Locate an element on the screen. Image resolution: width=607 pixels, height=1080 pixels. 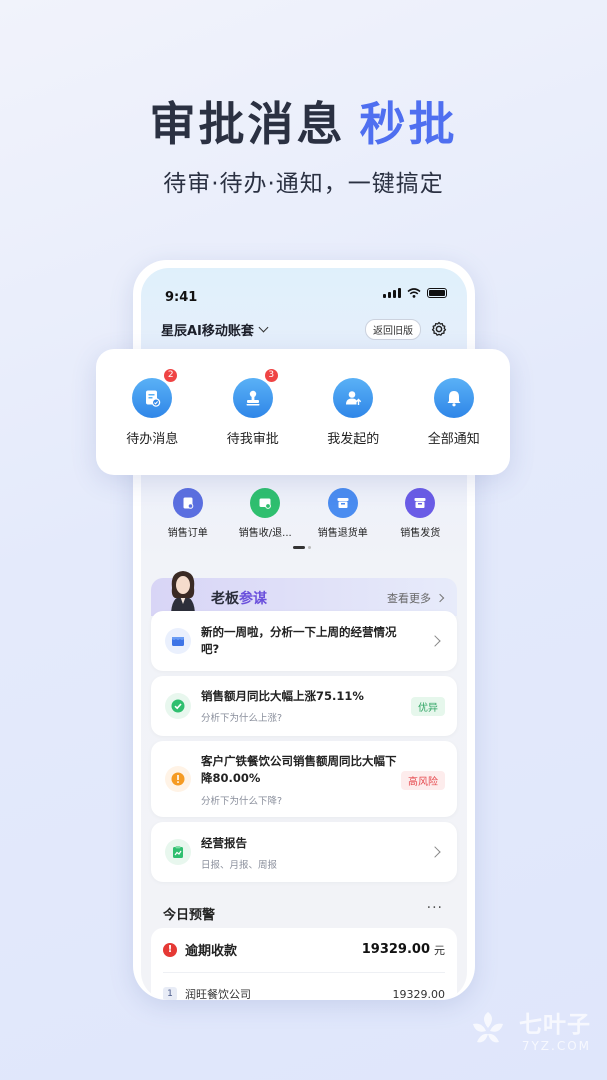
boss-advisor-title: 老板参谋 is located at coordinates (239, 598).